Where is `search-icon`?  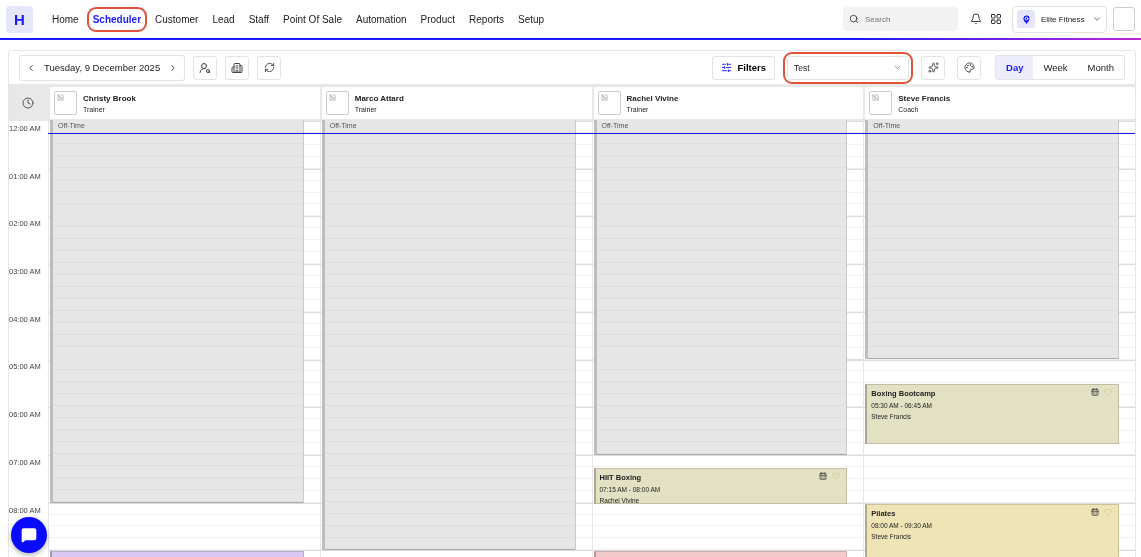 search-icon is located at coordinates (854, 19).